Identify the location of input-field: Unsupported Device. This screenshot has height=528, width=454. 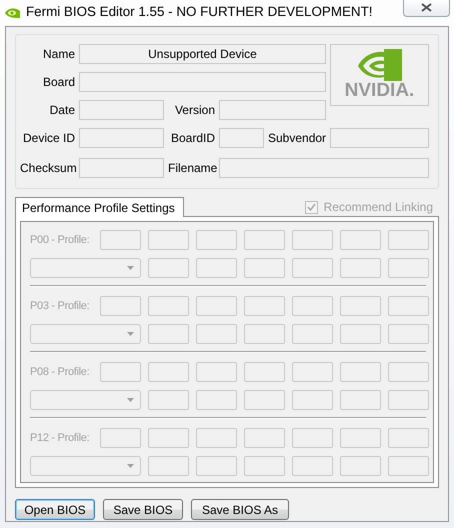
(202, 54).